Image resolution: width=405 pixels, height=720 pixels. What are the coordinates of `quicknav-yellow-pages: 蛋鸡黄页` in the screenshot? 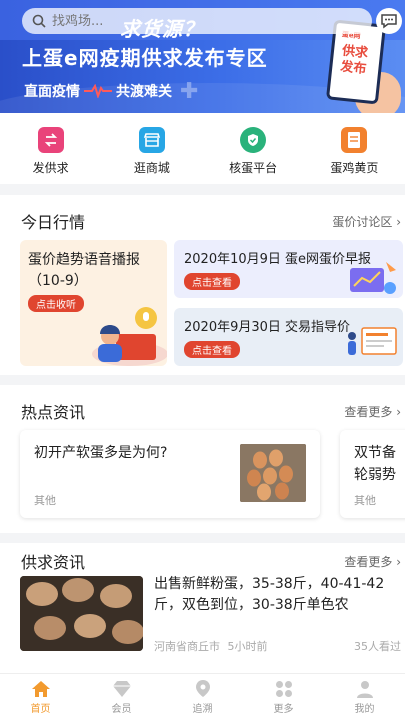 It's located at (354, 148).